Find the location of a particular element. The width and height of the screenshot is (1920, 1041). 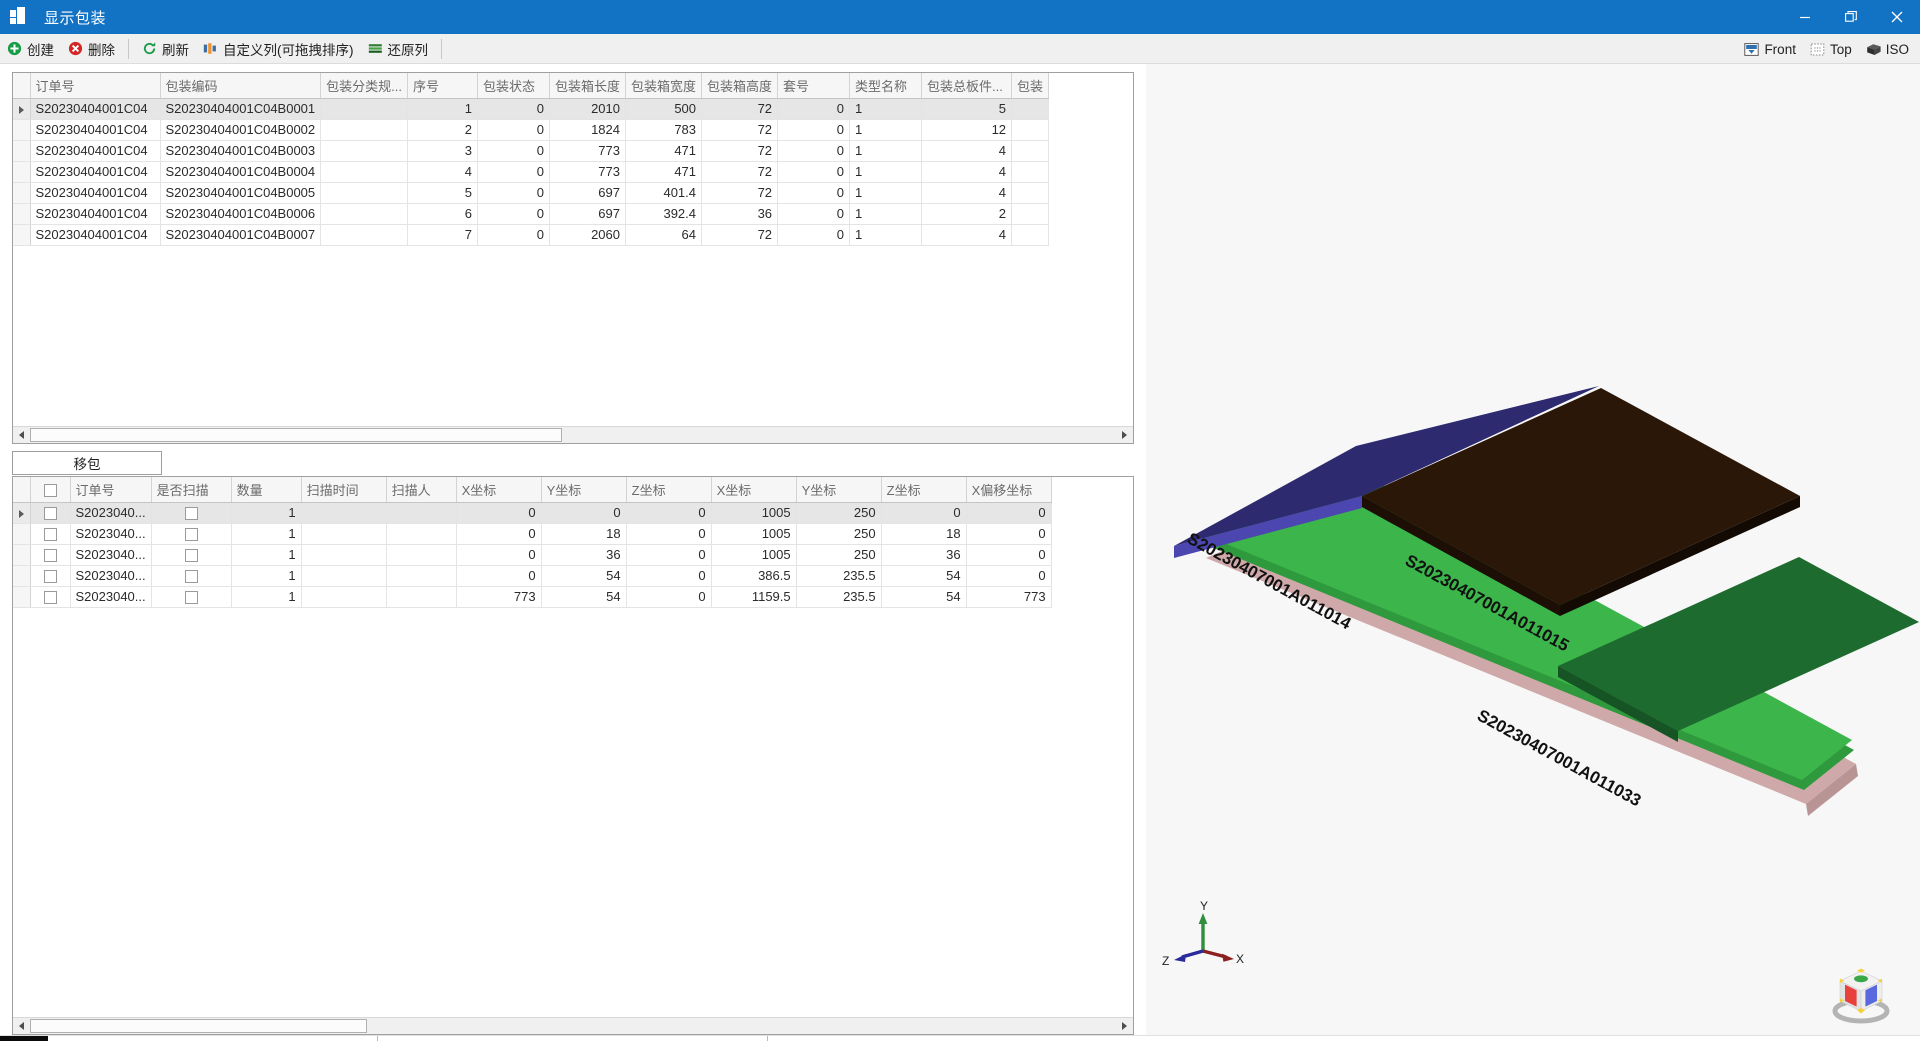

package-column-header: 套号 is located at coordinates (814, 86).